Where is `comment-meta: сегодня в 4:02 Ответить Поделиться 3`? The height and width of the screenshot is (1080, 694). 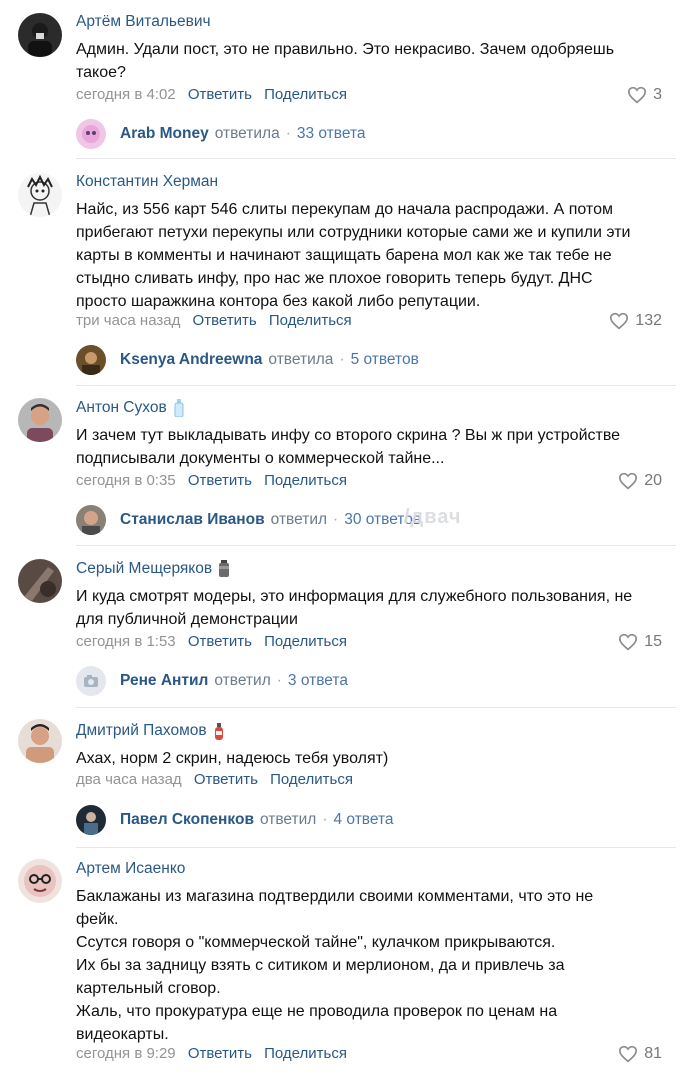 comment-meta: сегодня в 4:02 Ответить Поделиться 3 is located at coordinates (378, 95).